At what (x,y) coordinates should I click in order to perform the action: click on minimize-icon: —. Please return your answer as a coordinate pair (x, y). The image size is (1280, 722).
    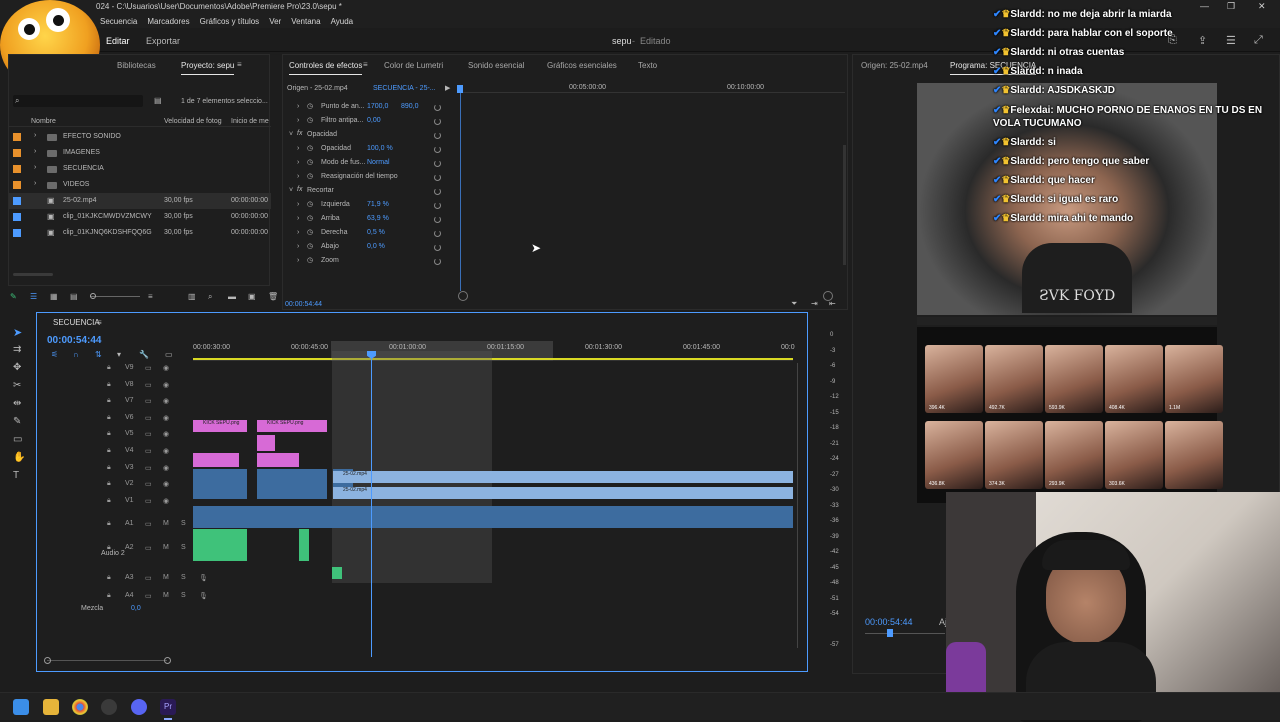
    Looking at the image, I should click on (1204, 6).